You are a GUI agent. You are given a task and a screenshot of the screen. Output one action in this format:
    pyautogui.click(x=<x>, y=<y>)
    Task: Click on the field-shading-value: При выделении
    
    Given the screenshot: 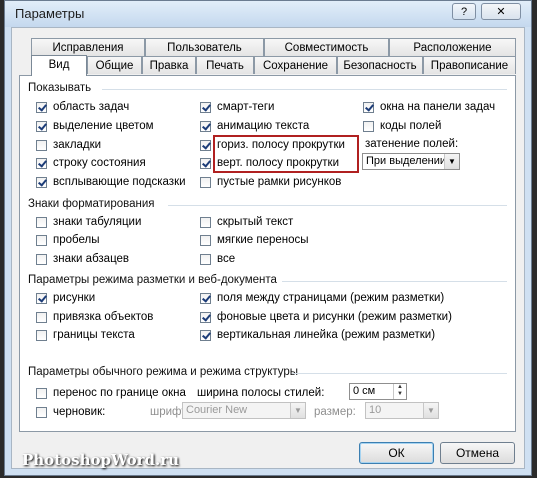 What is the action you would take?
    pyautogui.click(x=406, y=161)
    